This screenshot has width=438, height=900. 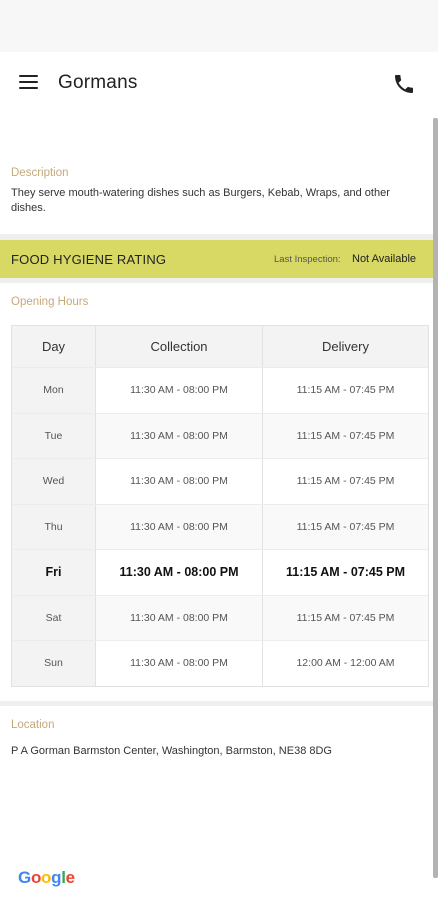 What do you see at coordinates (56, 877) in the screenshot?
I see `google-letter: g` at bounding box center [56, 877].